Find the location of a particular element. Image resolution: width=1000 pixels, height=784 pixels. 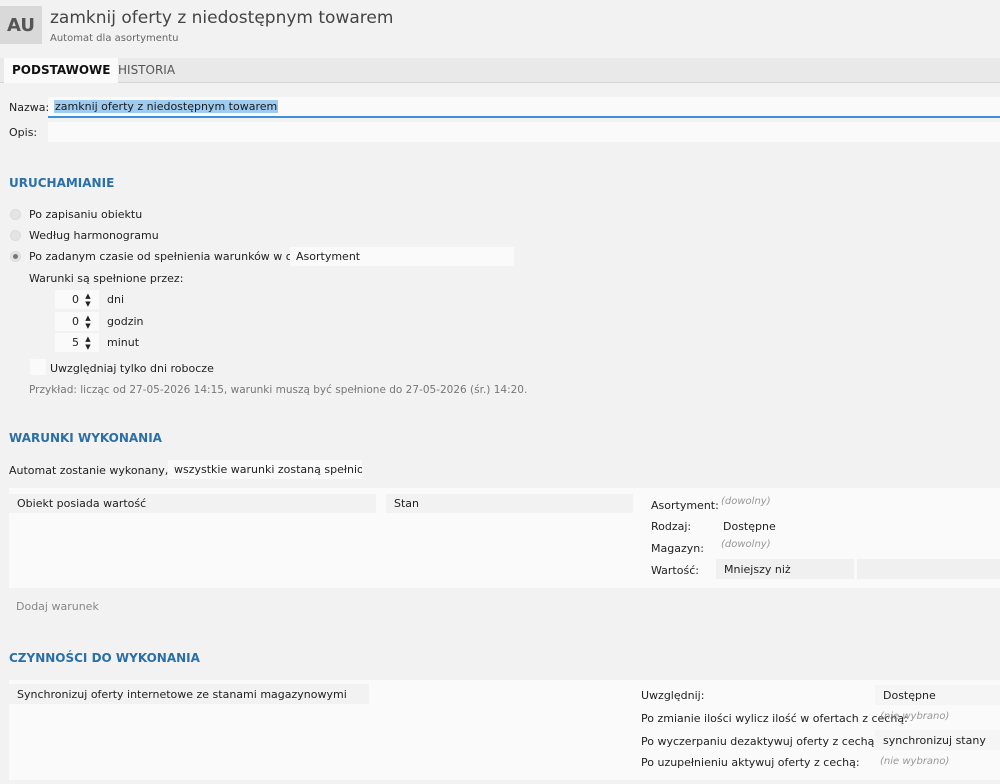

include-label: Uwzględnij: is located at coordinates (673, 695).